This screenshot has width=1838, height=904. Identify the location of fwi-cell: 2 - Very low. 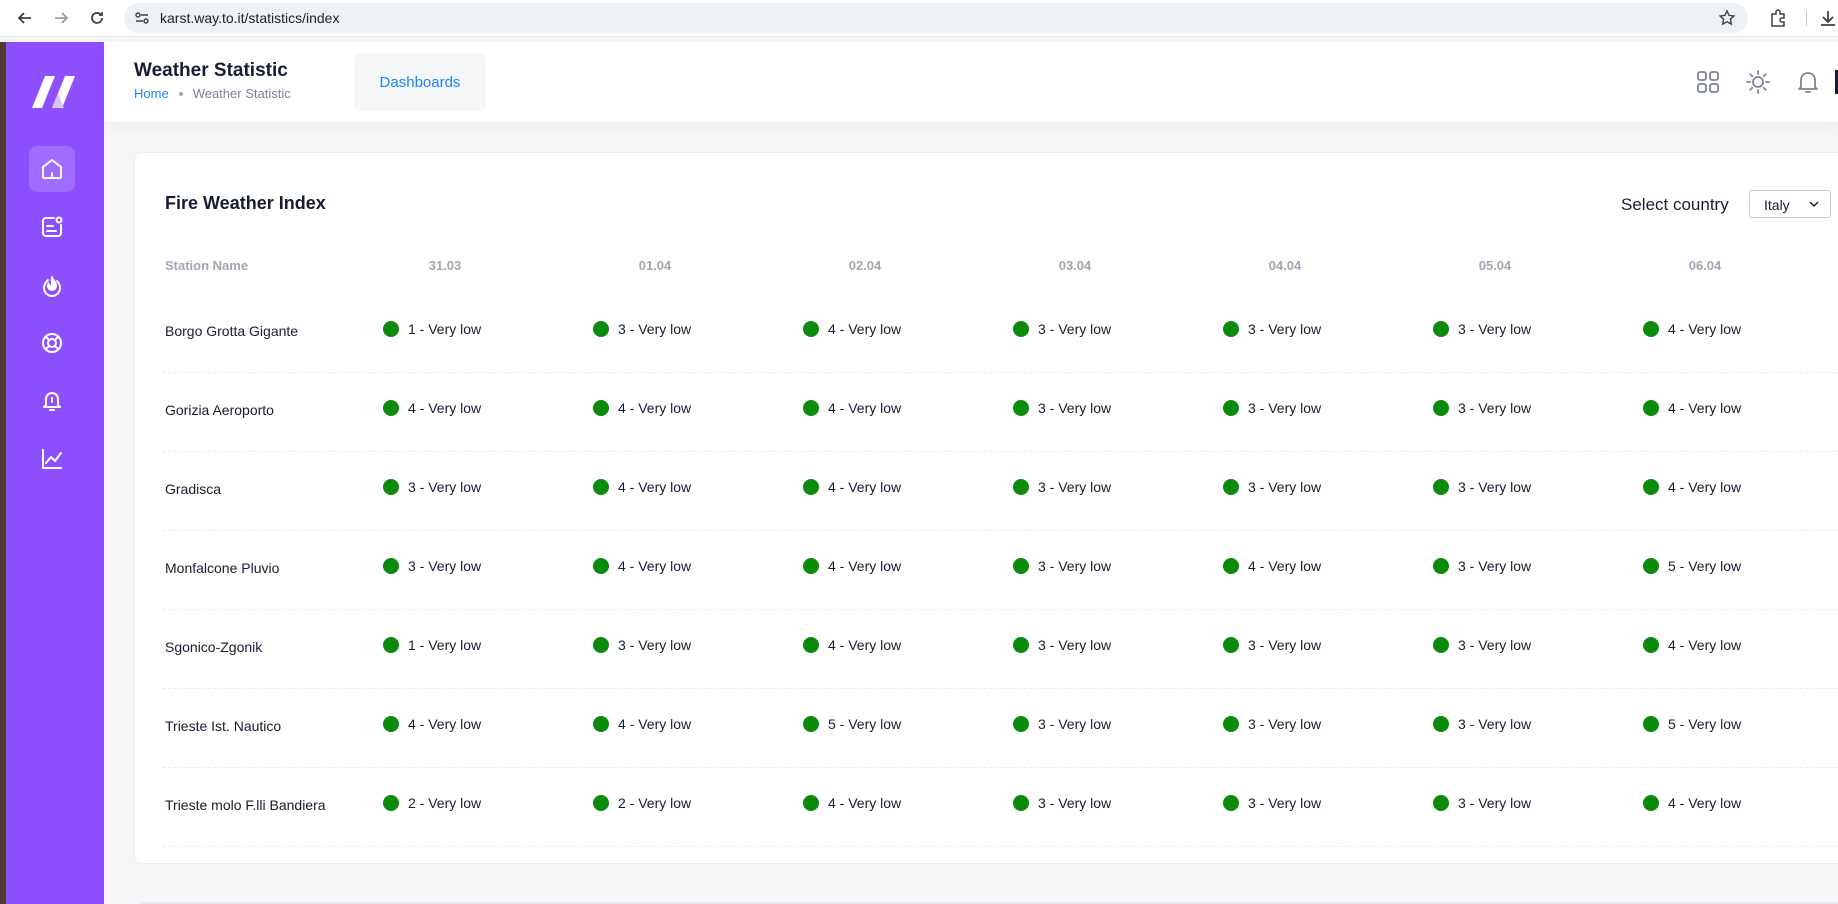
(642, 803).